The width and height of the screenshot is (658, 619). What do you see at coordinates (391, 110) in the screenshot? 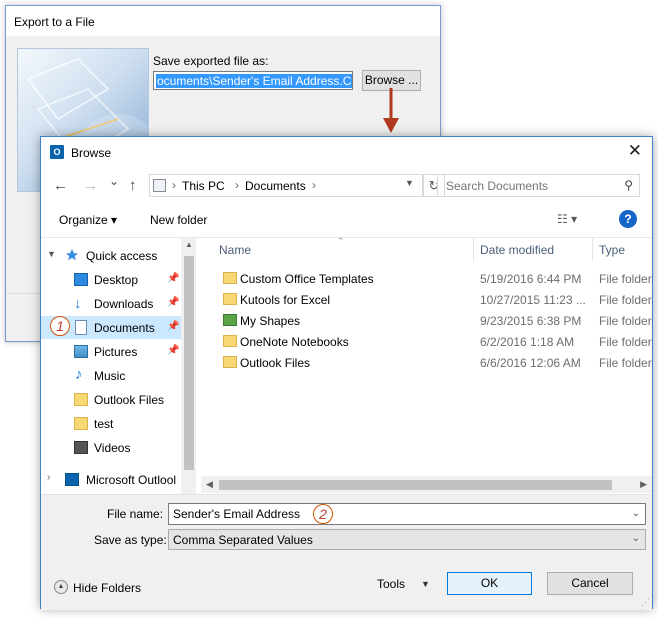
I see `arrow-down-icon` at bounding box center [391, 110].